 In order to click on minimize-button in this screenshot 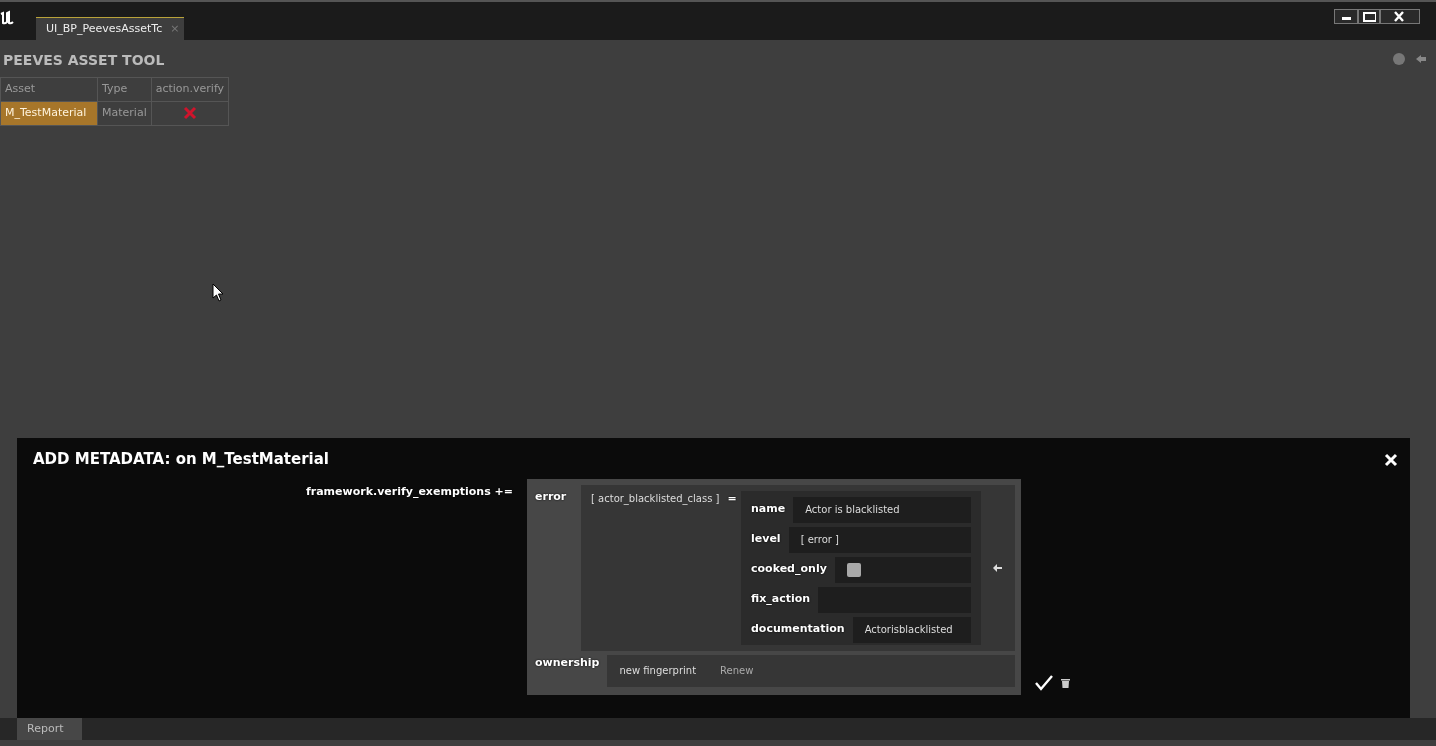, I will do `click(1346, 16)`.